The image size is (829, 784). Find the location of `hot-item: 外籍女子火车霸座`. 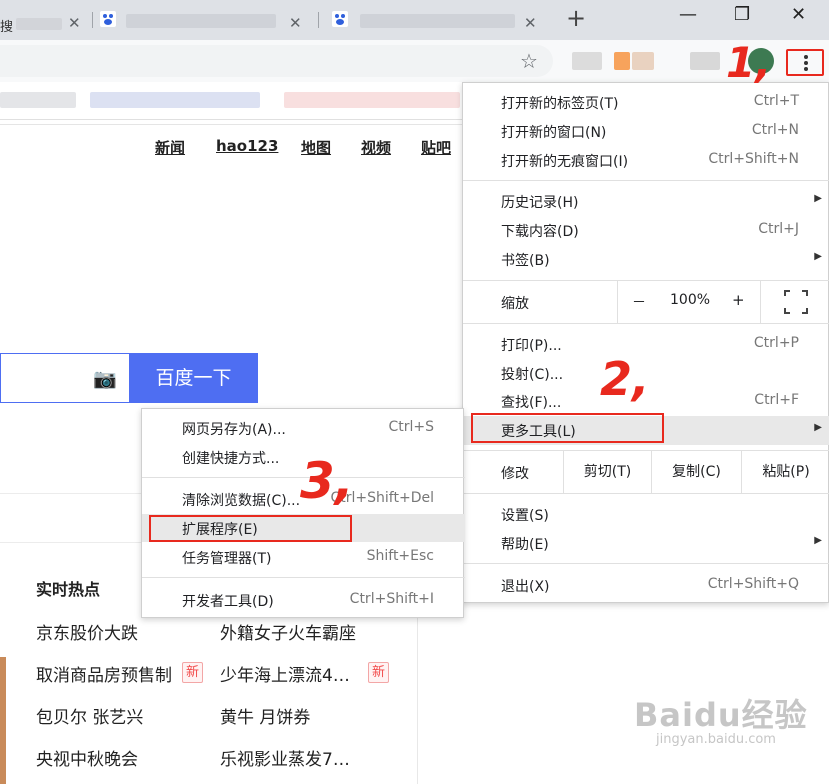

hot-item: 外籍女子火车霸座 is located at coordinates (288, 631).